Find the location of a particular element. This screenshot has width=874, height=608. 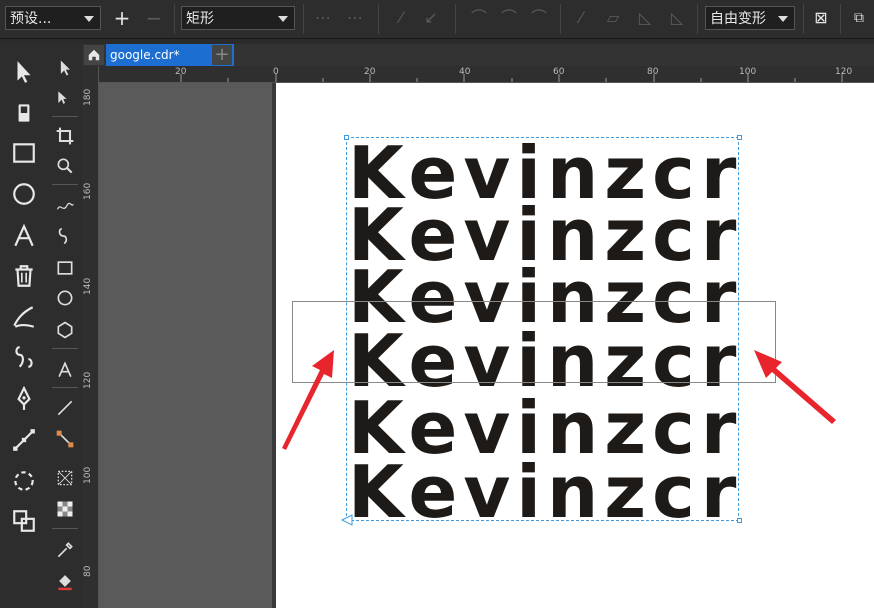

rectangle-icon is located at coordinates (65, 268).